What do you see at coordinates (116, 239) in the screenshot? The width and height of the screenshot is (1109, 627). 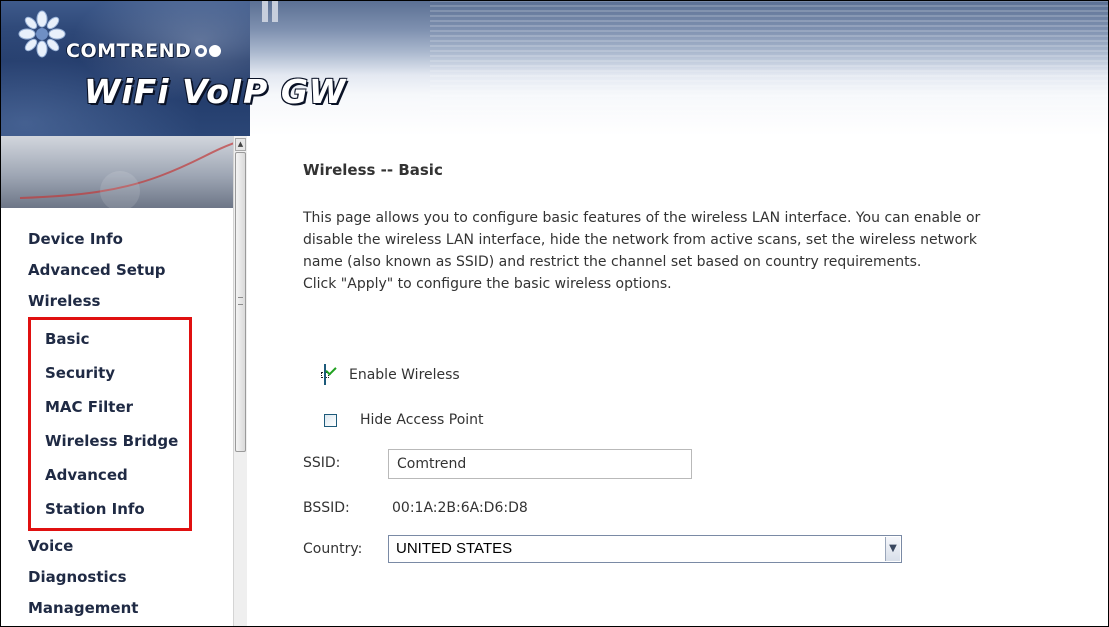 I see `sidebar-item-device-info: Device Info` at bounding box center [116, 239].